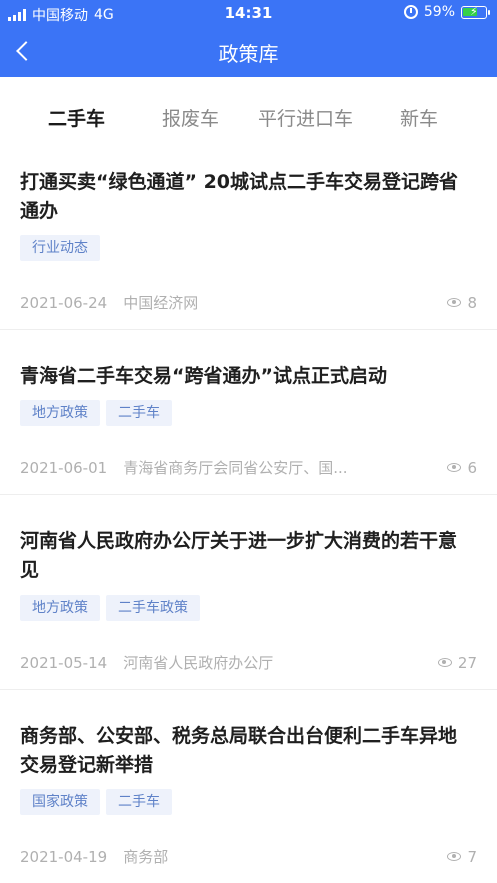  I want to click on tag-list: 国家政策 二手车, so click(96, 802).